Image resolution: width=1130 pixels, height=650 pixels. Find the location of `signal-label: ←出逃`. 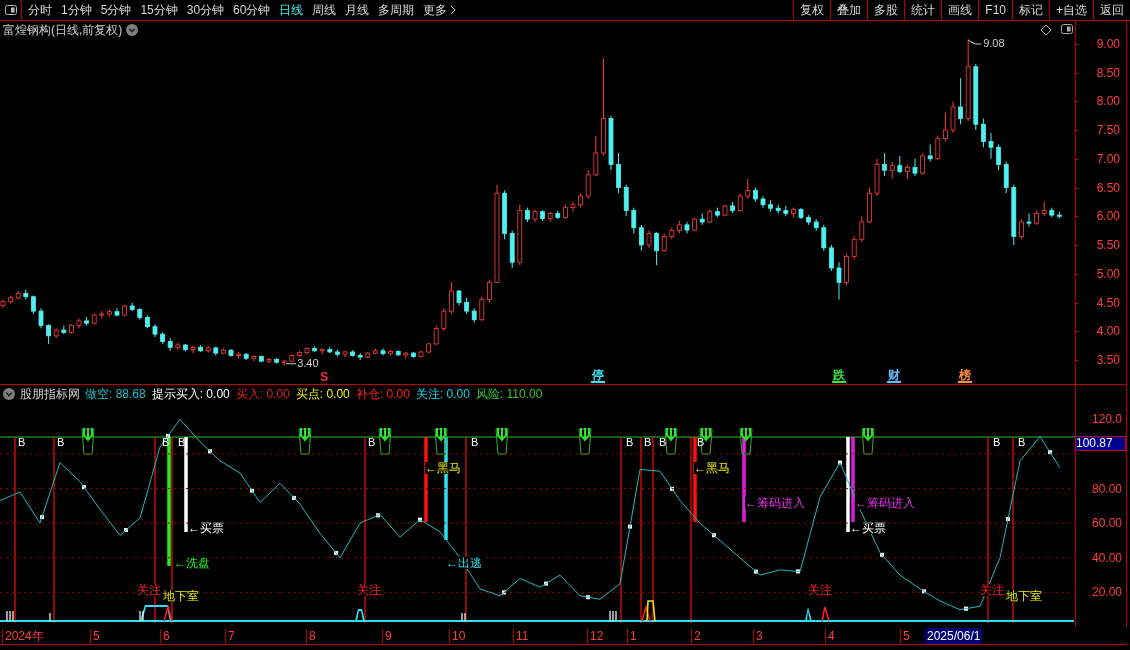

signal-label: ←出逃 is located at coordinates (464, 563).